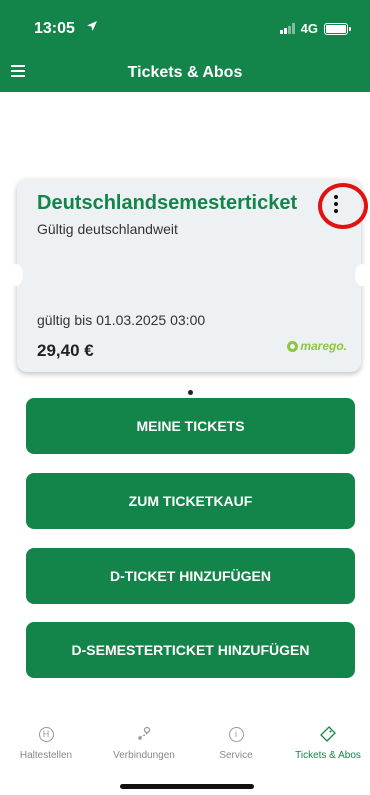 This screenshot has width=370, height=795. What do you see at coordinates (287, 28) in the screenshot?
I see `signal-icon` at bounding box center [287, 28].